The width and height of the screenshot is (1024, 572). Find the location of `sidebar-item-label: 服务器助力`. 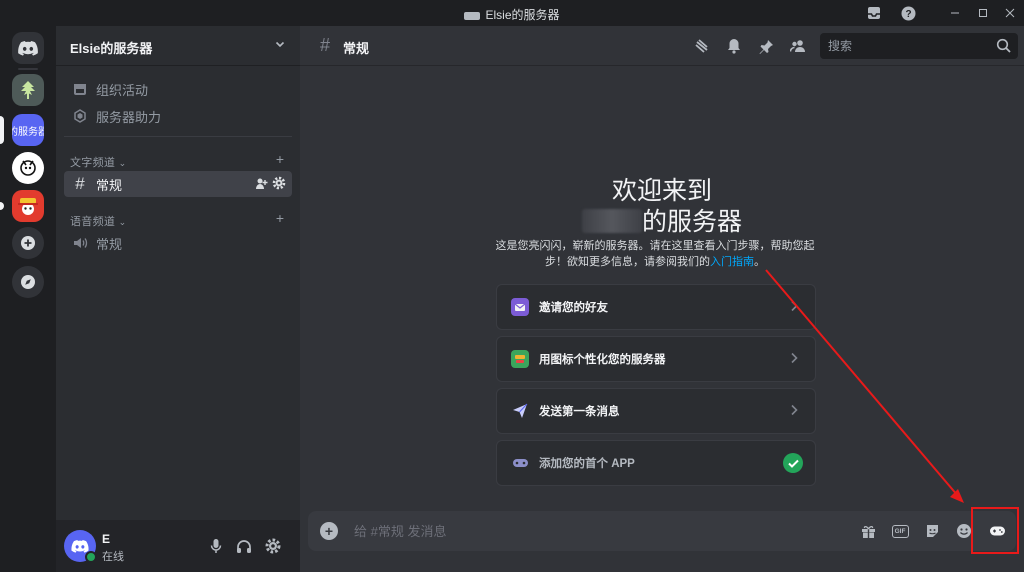

sidebar-item-label: 服务器助力 is located at coordinates (129, 117).